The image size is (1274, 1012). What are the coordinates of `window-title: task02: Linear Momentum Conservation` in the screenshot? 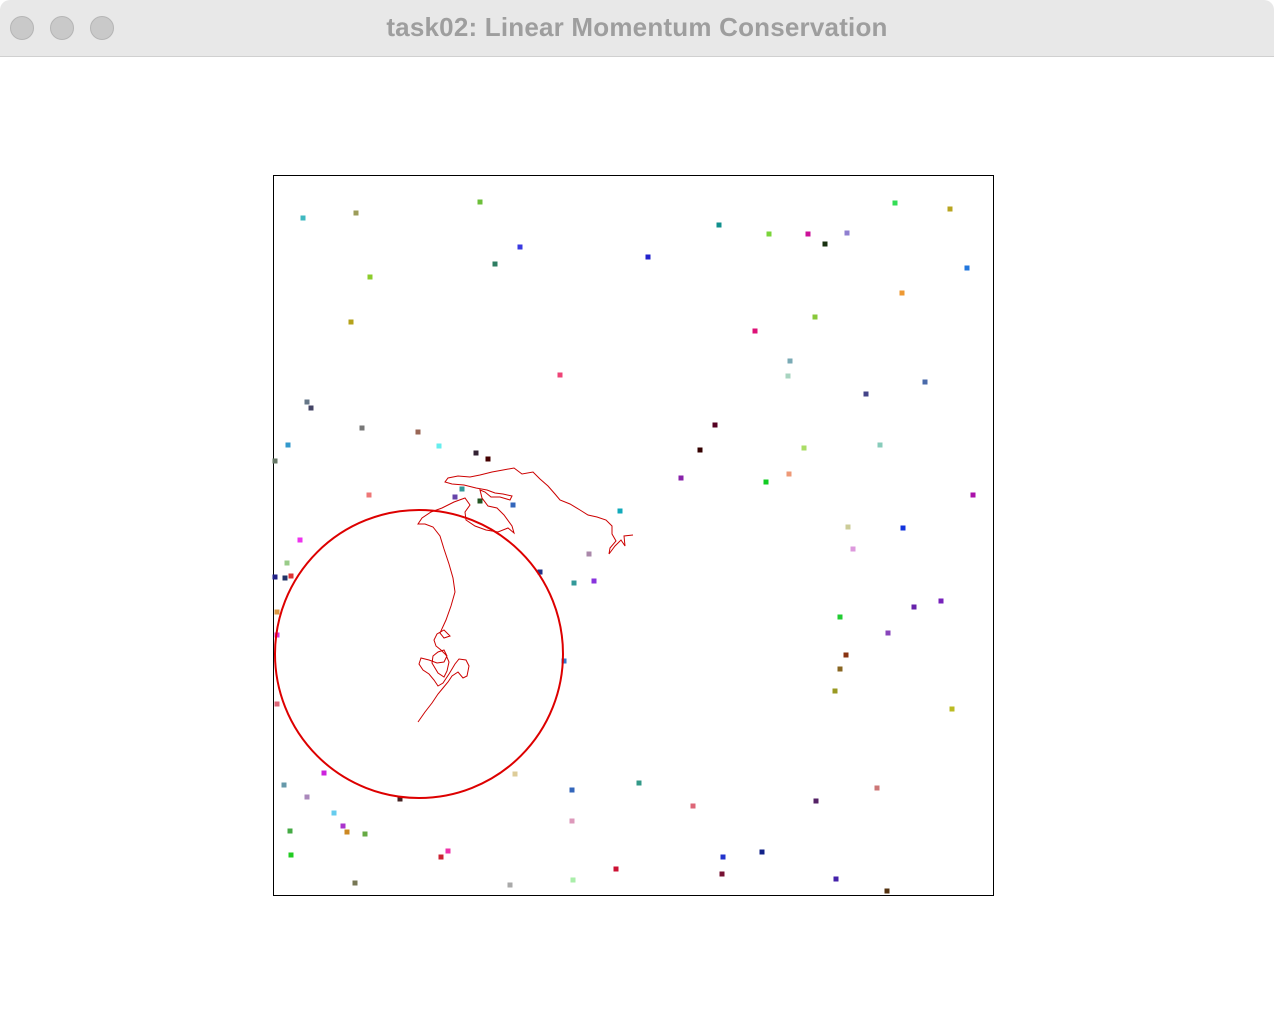 It's located at (637, 27).